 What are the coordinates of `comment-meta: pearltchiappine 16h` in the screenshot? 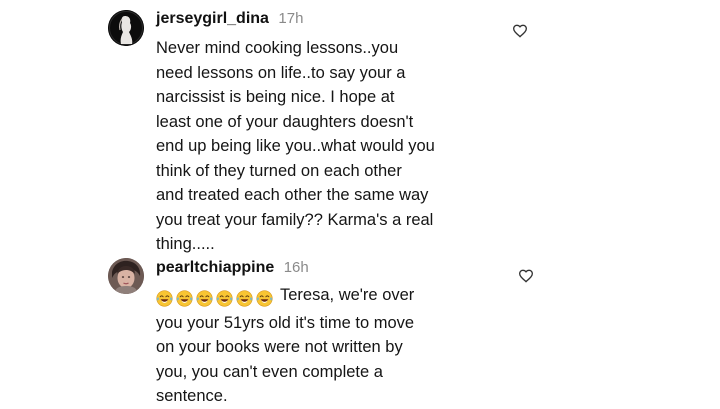 It's located at (232, 268).